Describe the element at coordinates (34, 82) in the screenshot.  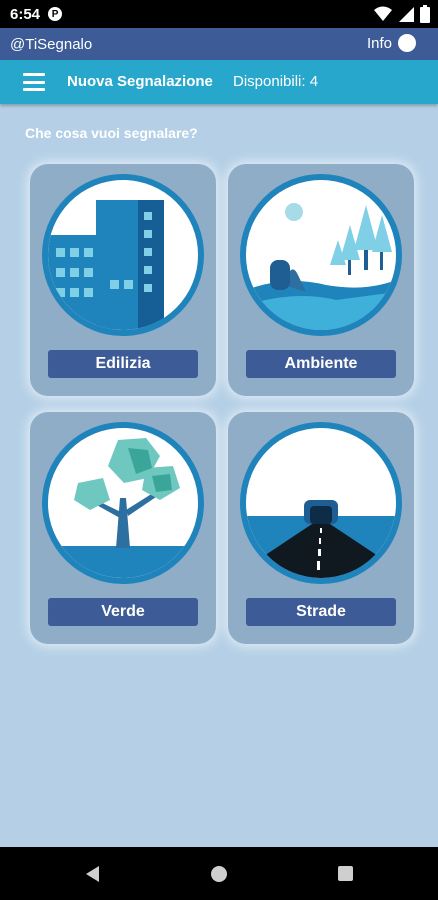
I see `menu-icon` at that location.